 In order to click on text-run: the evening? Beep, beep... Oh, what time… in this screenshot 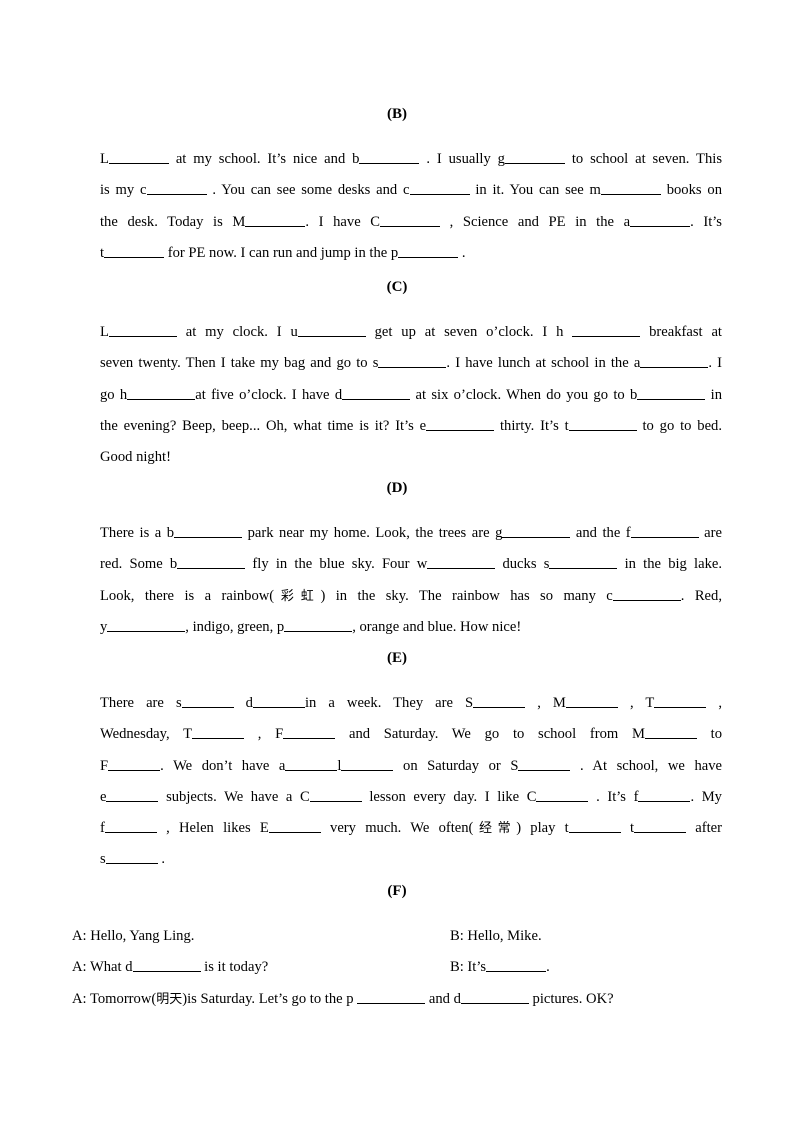, I will do `click(263, 425)`.